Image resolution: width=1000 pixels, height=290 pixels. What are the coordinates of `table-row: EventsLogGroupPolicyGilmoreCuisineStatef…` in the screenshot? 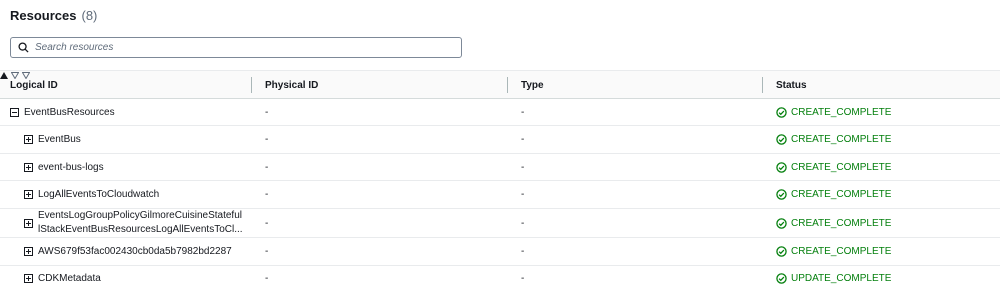 It's located at (500, 223).